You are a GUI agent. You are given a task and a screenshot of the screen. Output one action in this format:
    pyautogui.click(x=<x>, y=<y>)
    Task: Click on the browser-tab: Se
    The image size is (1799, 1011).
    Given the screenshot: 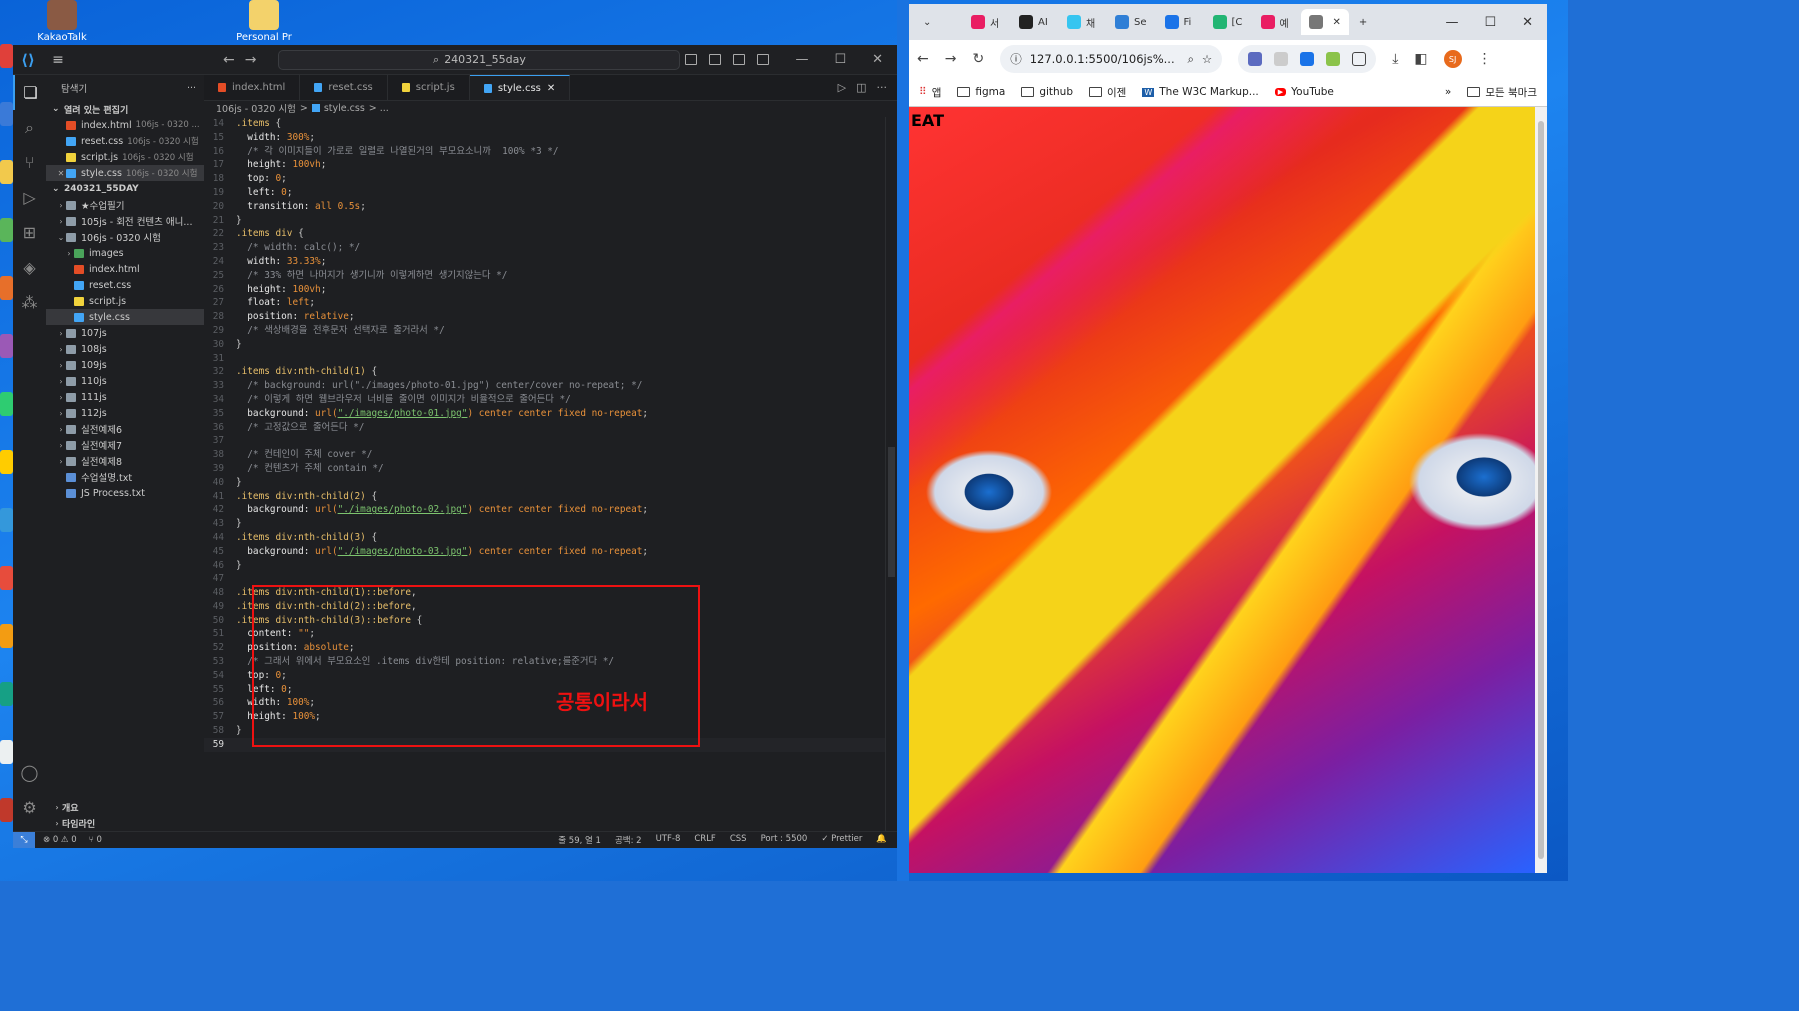 What is the action you would take?
    pyautogui.click(x=1131, y=22)
    